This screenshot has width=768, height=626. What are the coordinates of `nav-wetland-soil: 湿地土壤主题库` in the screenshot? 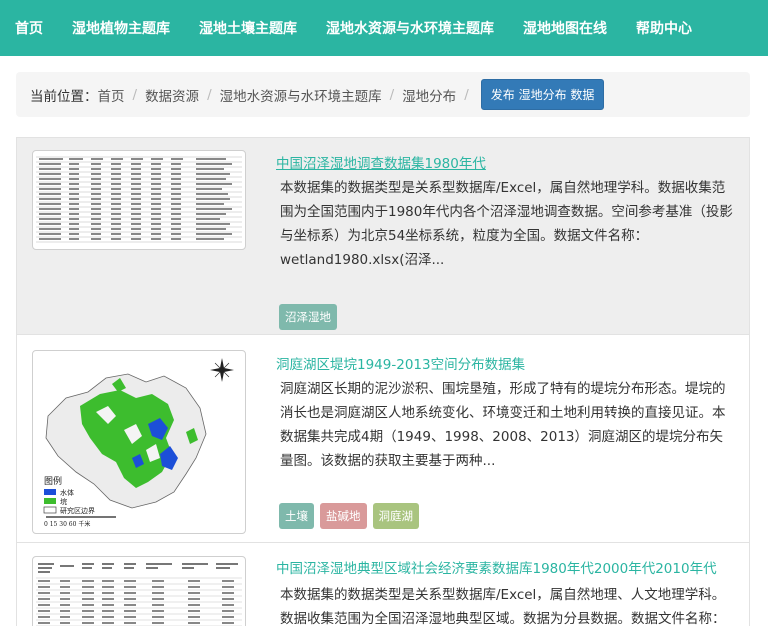 It's located at (248, 28).